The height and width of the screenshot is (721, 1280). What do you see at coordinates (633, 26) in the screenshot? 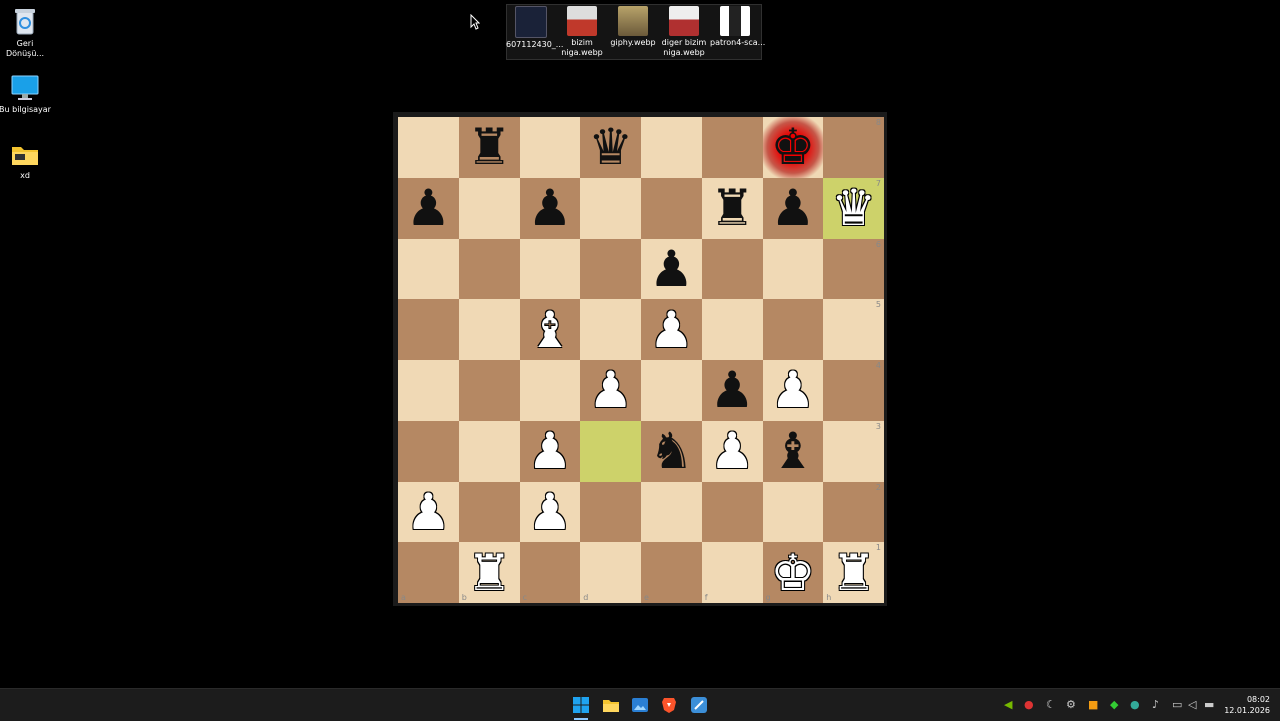
I see `file-icon-3: giphy.webp` at bounding box center [633, 26].